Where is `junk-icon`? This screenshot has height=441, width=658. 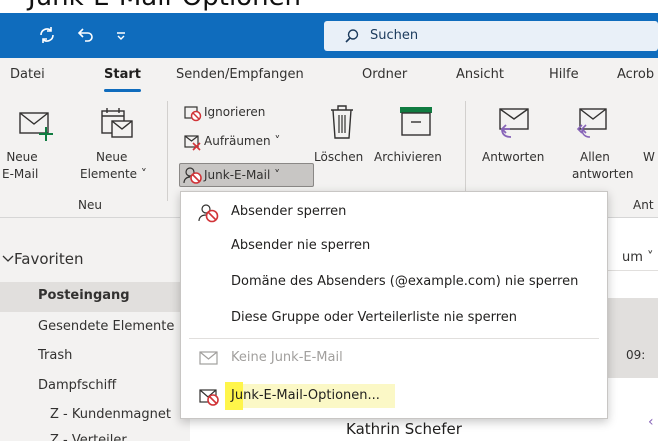
junk-icon is located at coordinates (192, 175).